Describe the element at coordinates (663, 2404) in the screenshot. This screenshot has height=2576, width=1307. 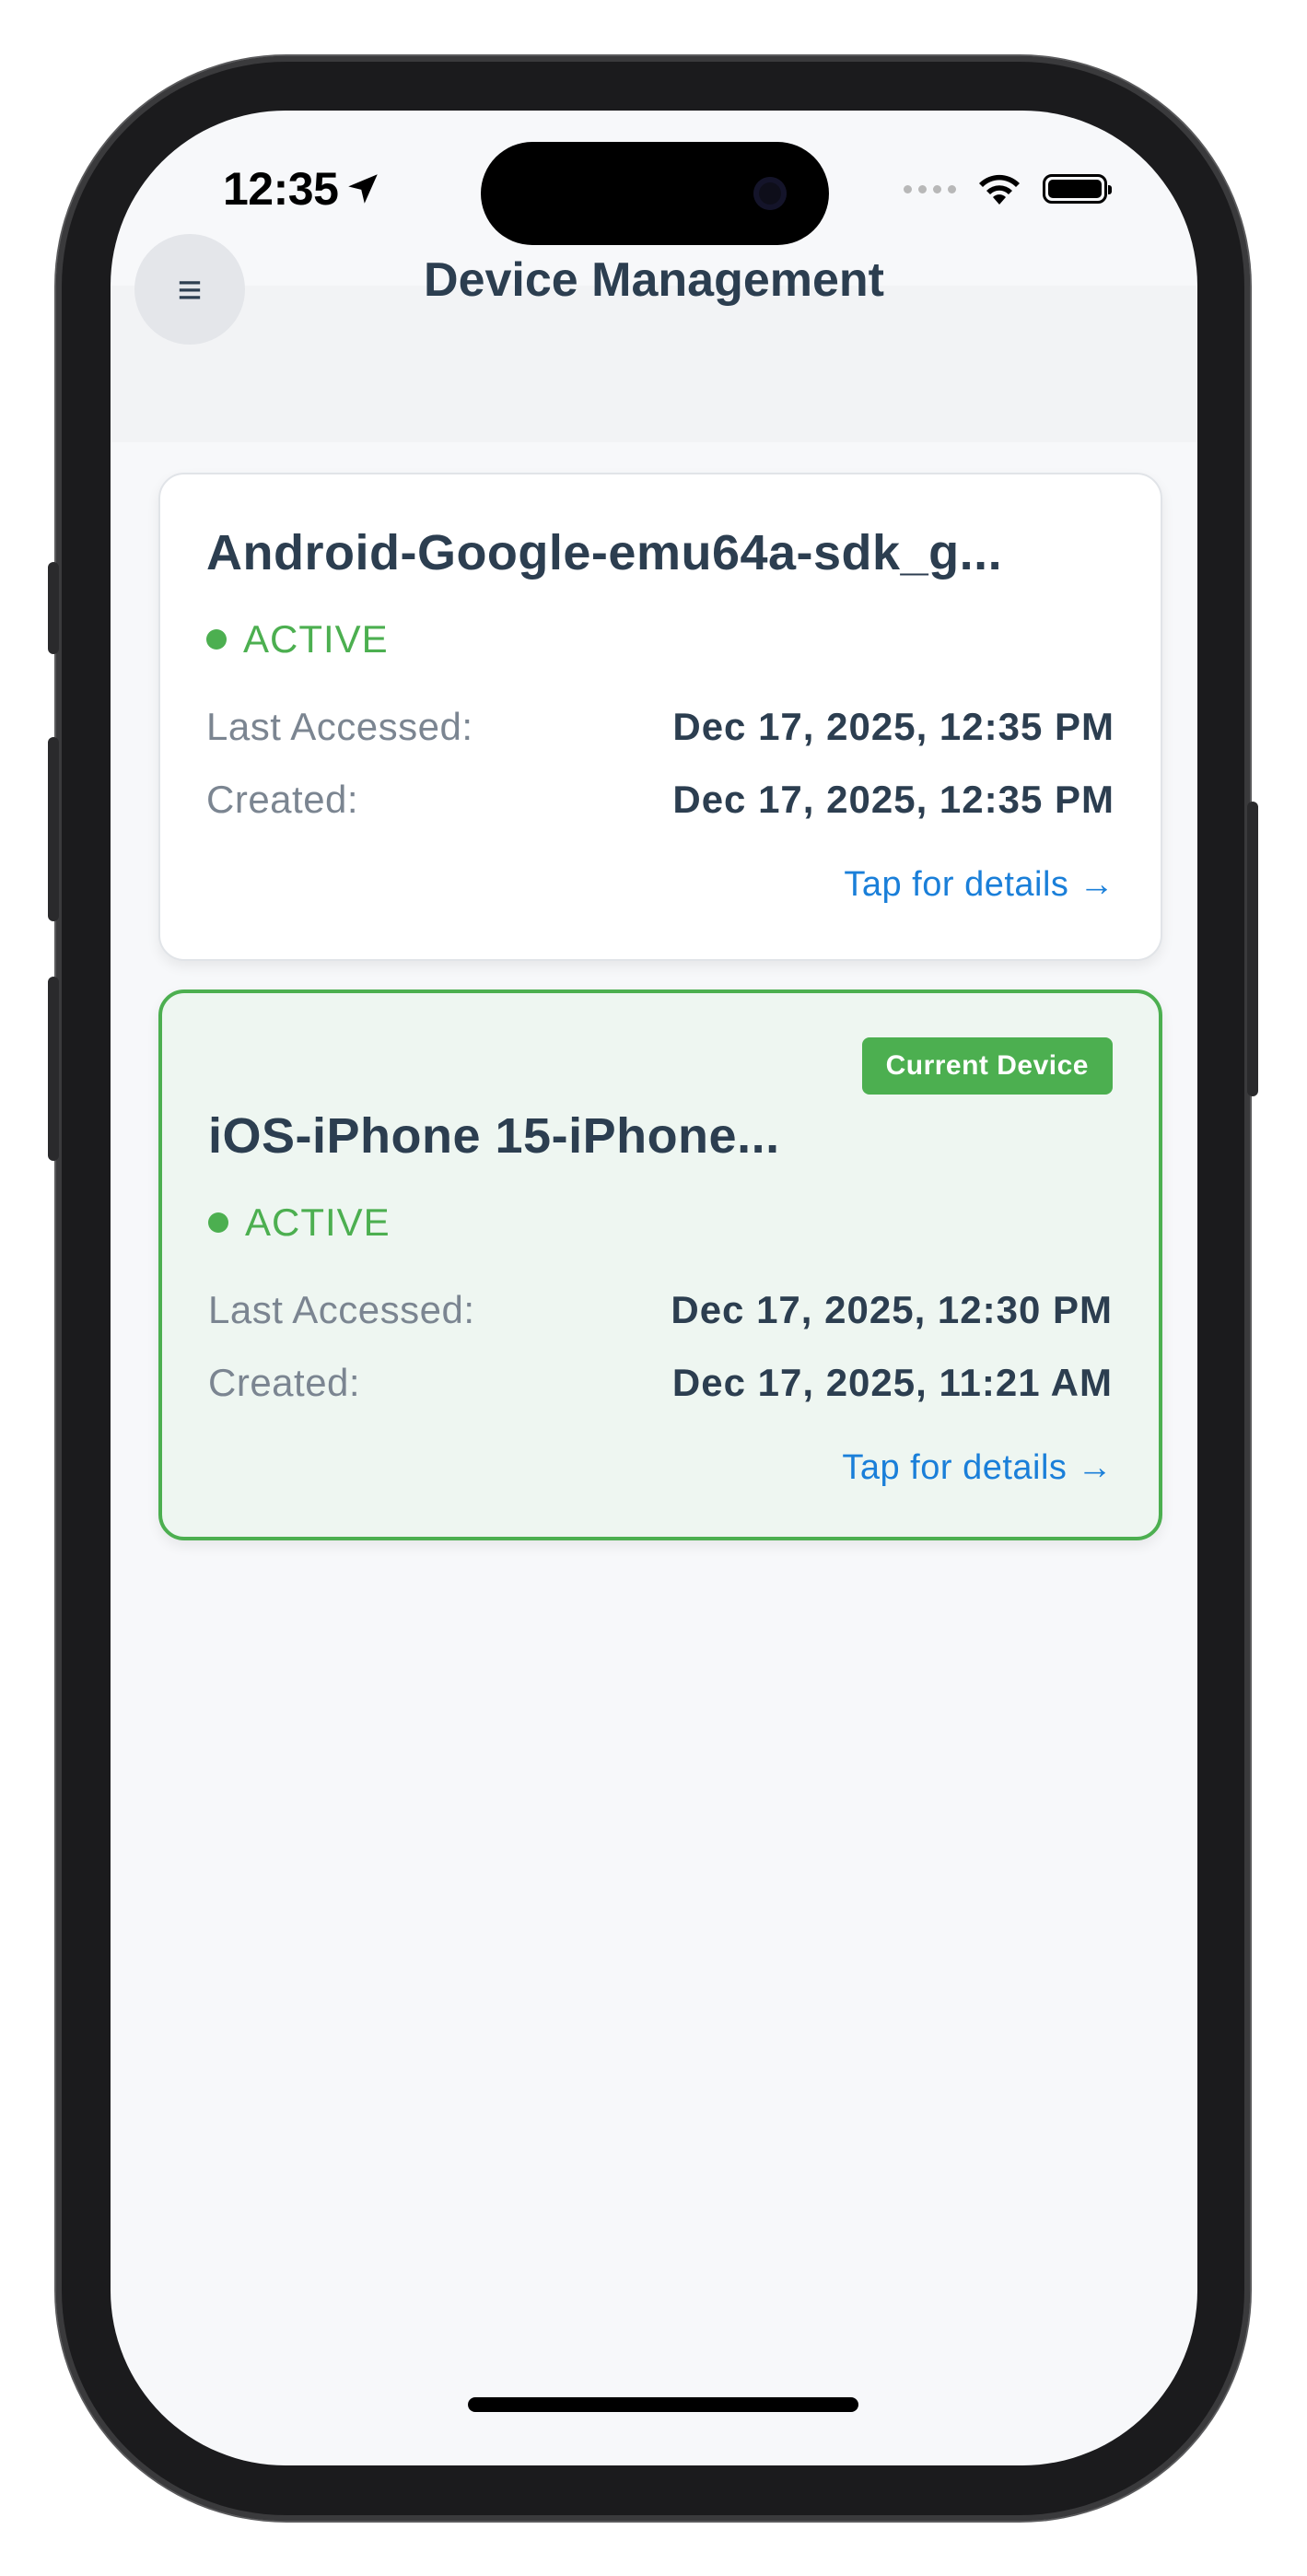
I see `home-indicator` at that location.